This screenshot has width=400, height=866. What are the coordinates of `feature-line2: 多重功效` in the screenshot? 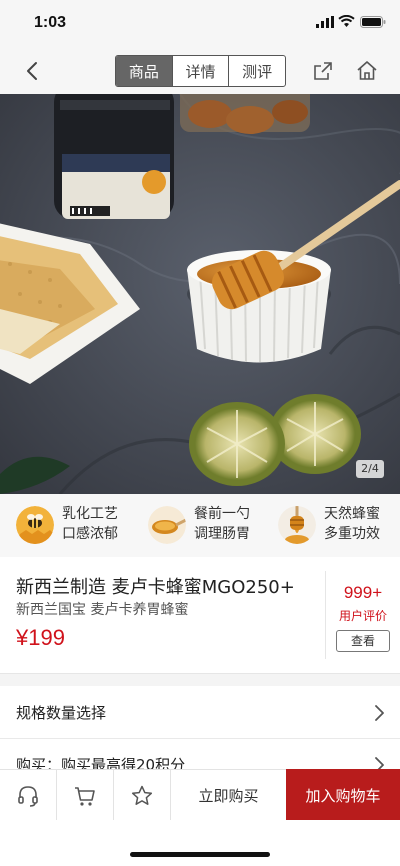 It's located at (352, 534).